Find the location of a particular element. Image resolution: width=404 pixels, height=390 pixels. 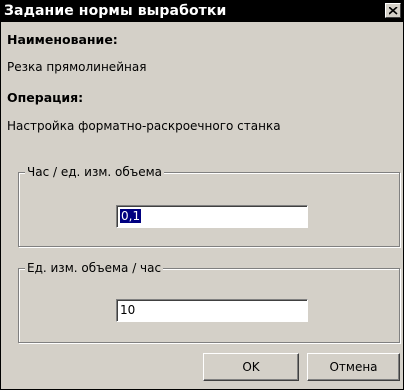

operation-label: Операция: is located at coordinates (45, 97).